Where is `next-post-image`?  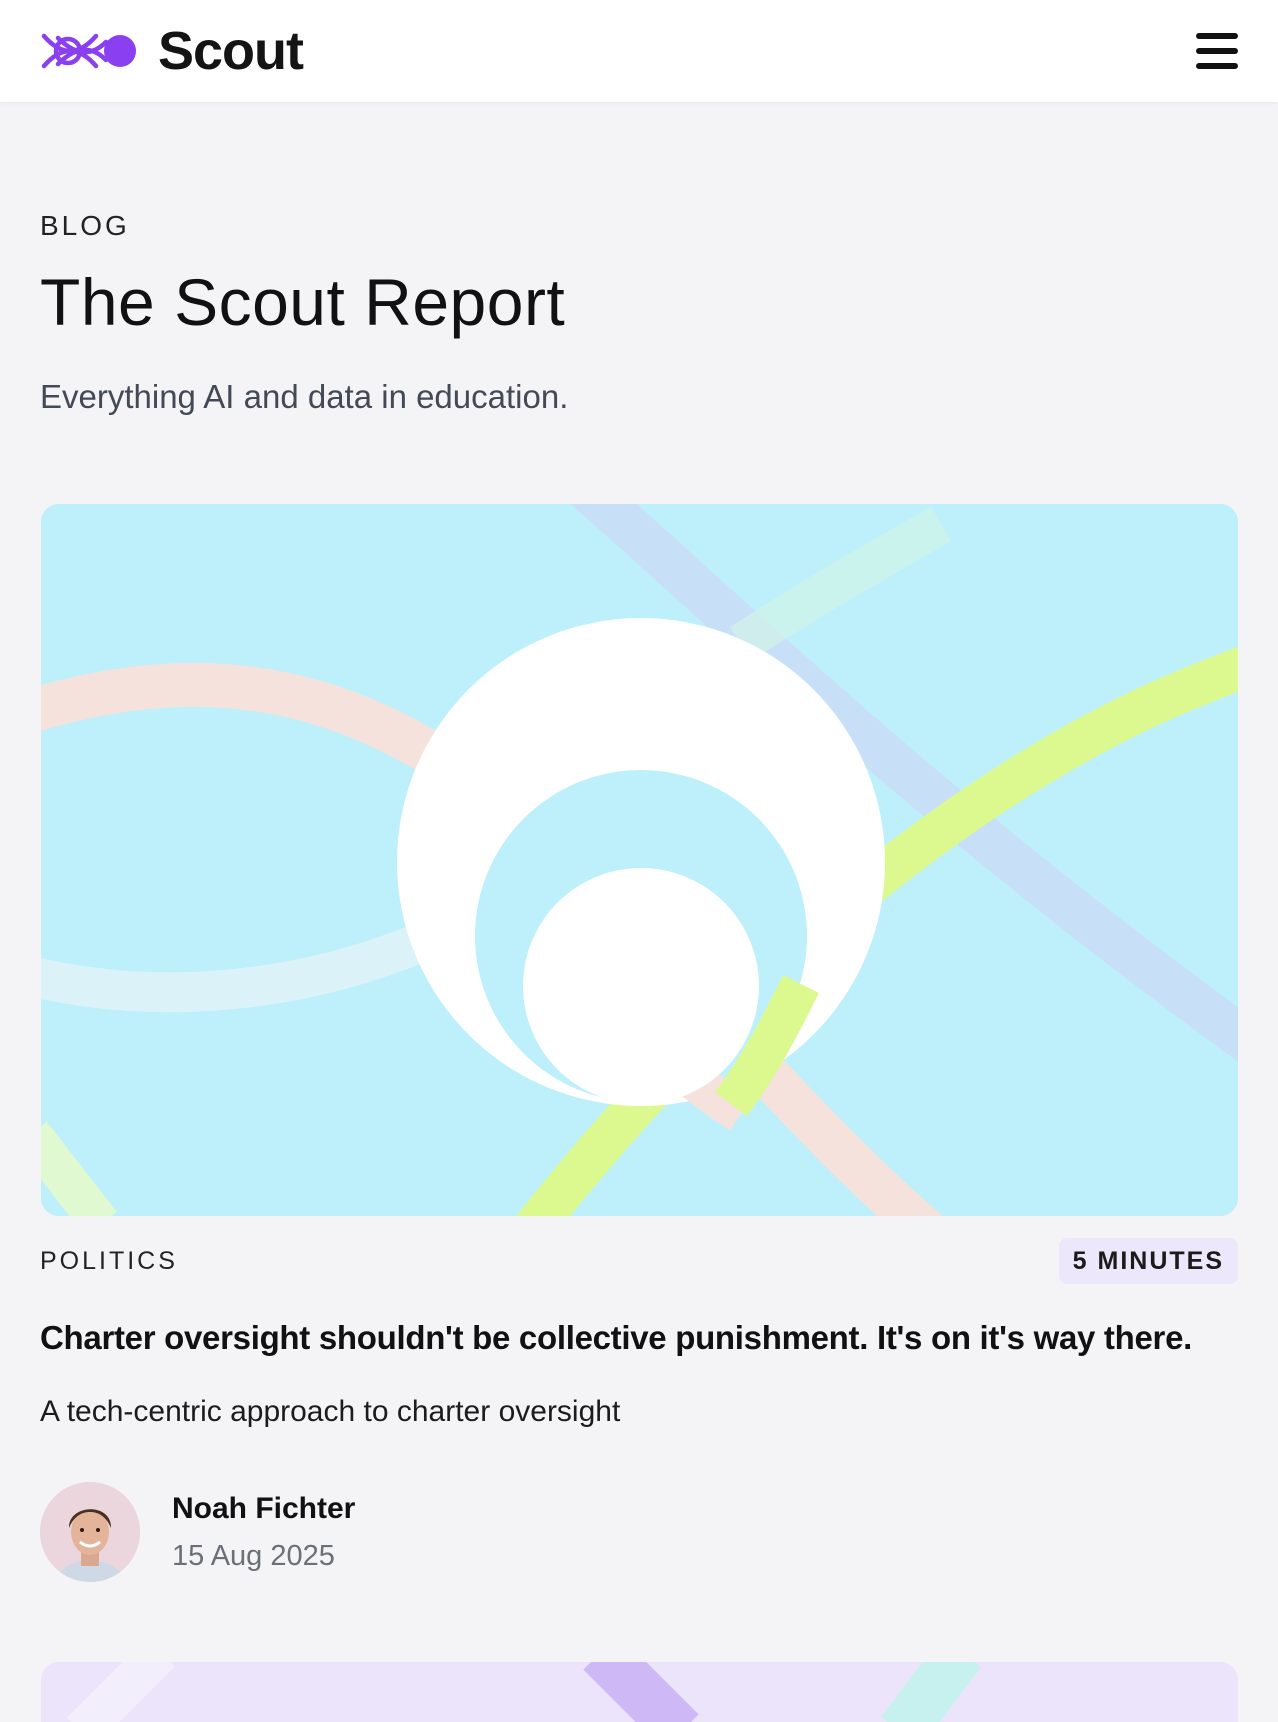
next-post-image is located at coordinates (639, 1692).